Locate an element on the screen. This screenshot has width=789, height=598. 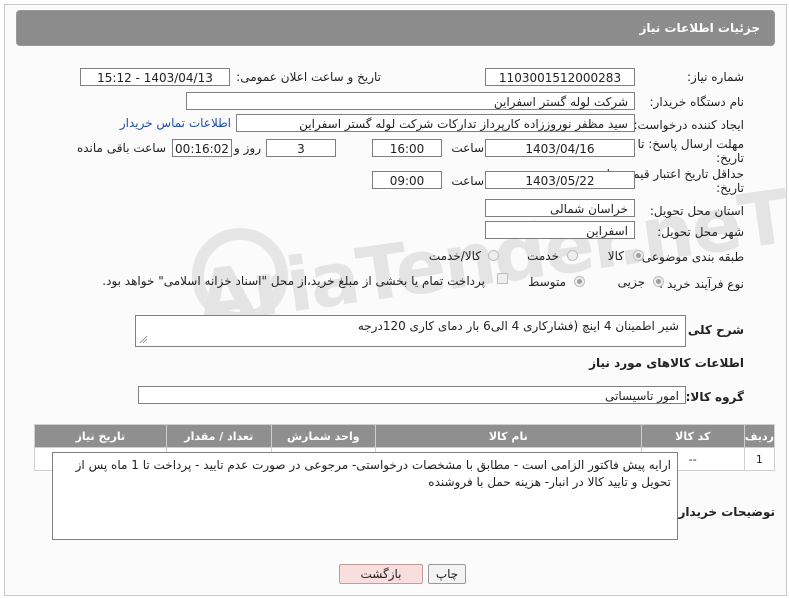
need-number-field: 1103001512000283 is located at coordinates (560, 77).